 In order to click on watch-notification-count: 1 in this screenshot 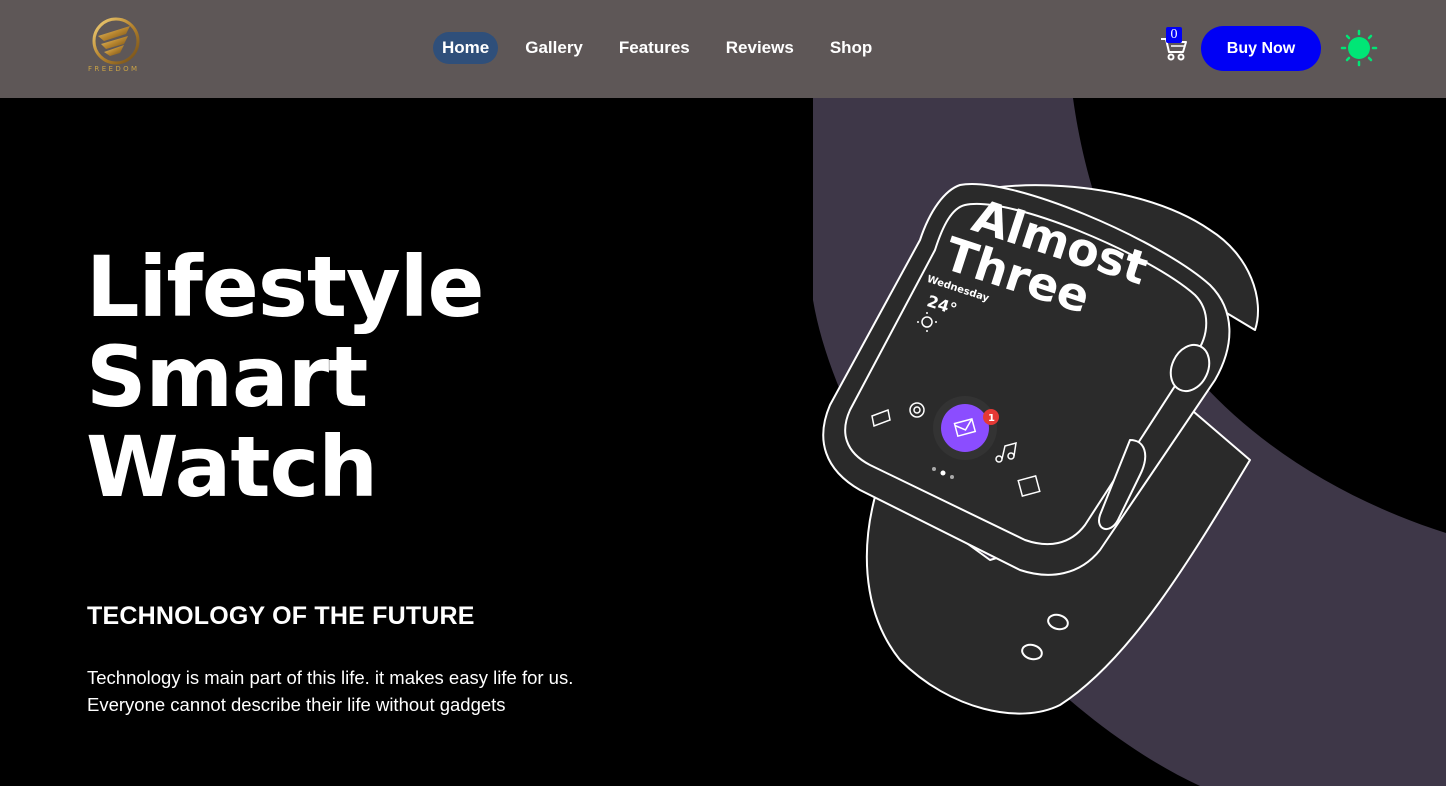, I will do `click(991, 418)`.